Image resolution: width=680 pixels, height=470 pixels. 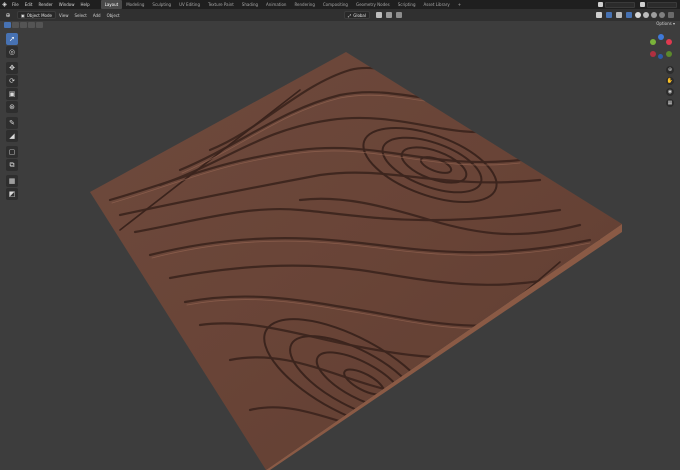 I want to click on gizmo-toggle-icon, so click(x=609, y=15).